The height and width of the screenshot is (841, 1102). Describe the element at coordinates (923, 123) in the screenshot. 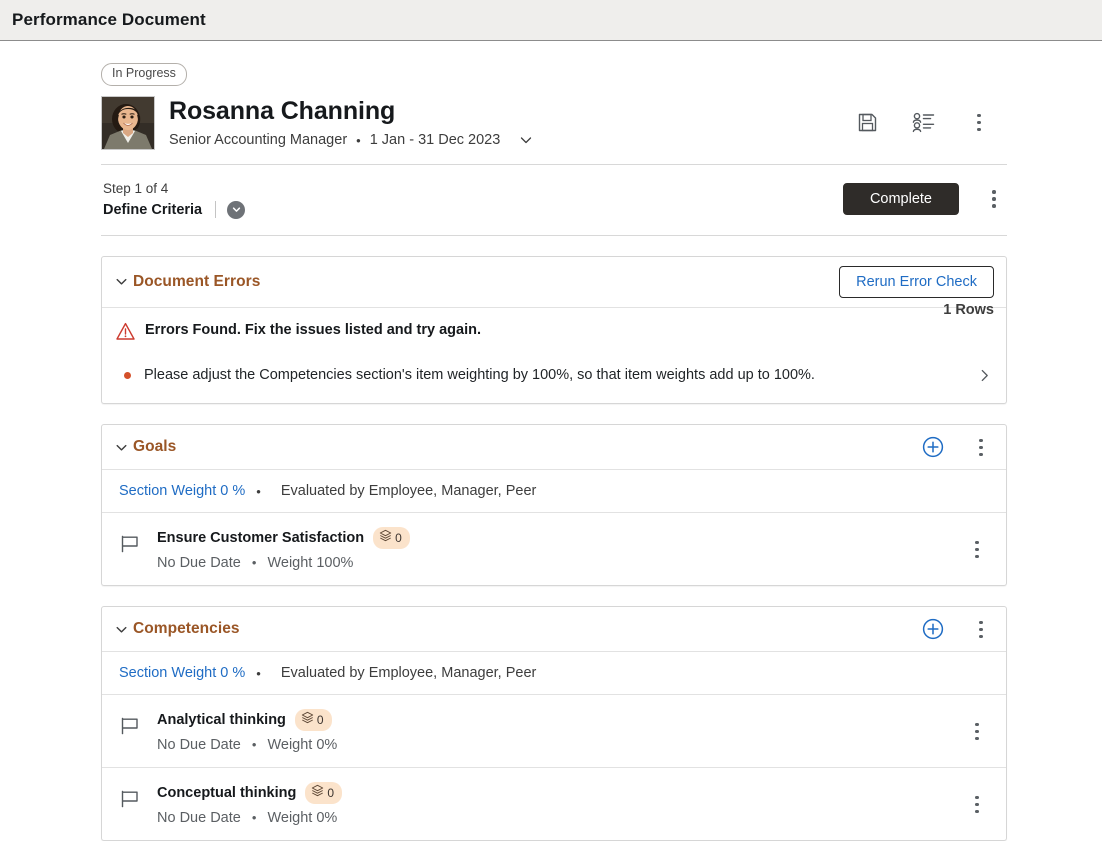

I see `participant-list-icon` at that location.